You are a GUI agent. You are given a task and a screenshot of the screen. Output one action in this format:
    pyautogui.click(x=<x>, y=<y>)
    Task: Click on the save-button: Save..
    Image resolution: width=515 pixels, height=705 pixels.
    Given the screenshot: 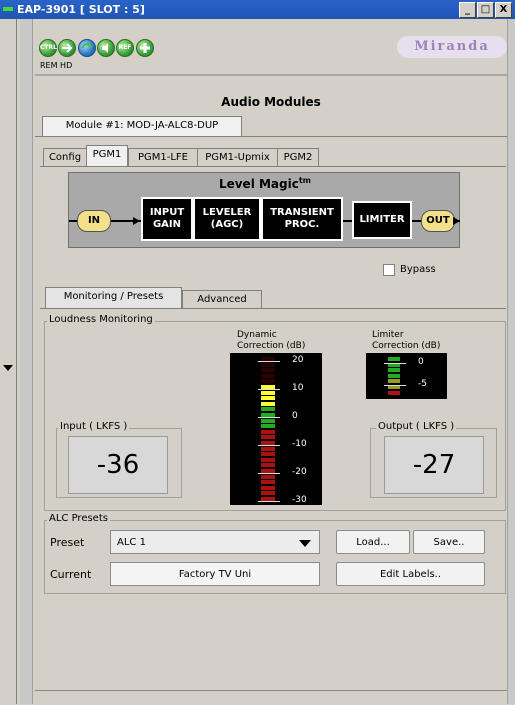 What is the action you would take?
    pyautogui.click(x=449, y=542)
    